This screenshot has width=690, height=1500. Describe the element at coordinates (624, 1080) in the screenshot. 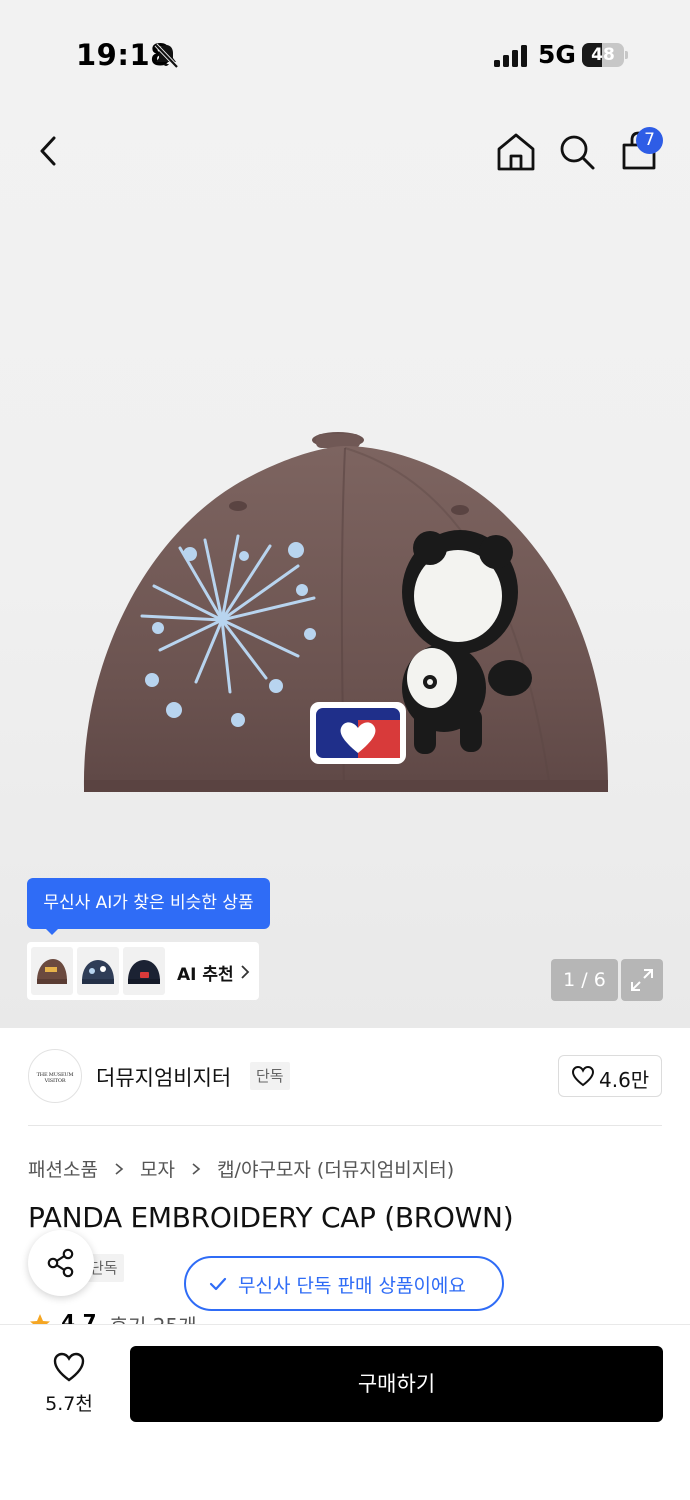

I see `brand-like-count: 4.6만` at that location.